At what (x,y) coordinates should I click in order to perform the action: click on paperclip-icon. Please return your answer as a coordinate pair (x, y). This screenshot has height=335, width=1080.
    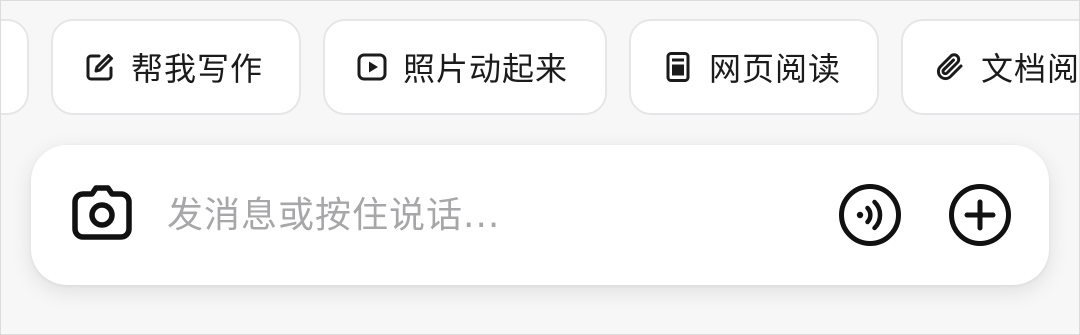
    Looking at the image, I should click on (950, 67).